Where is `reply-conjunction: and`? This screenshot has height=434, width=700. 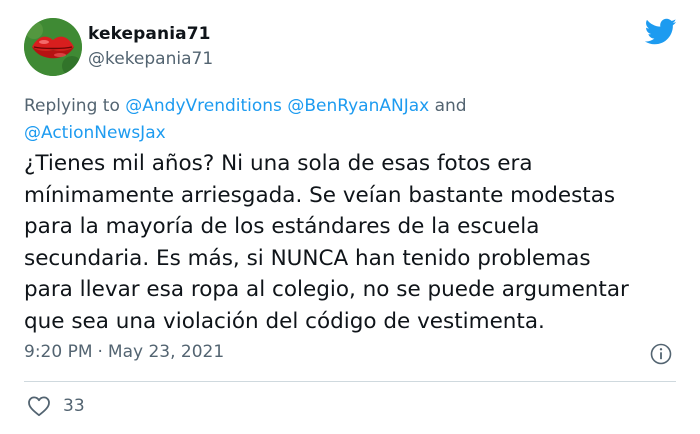 reply-conjunction: and is located at coordinates (450, 106).